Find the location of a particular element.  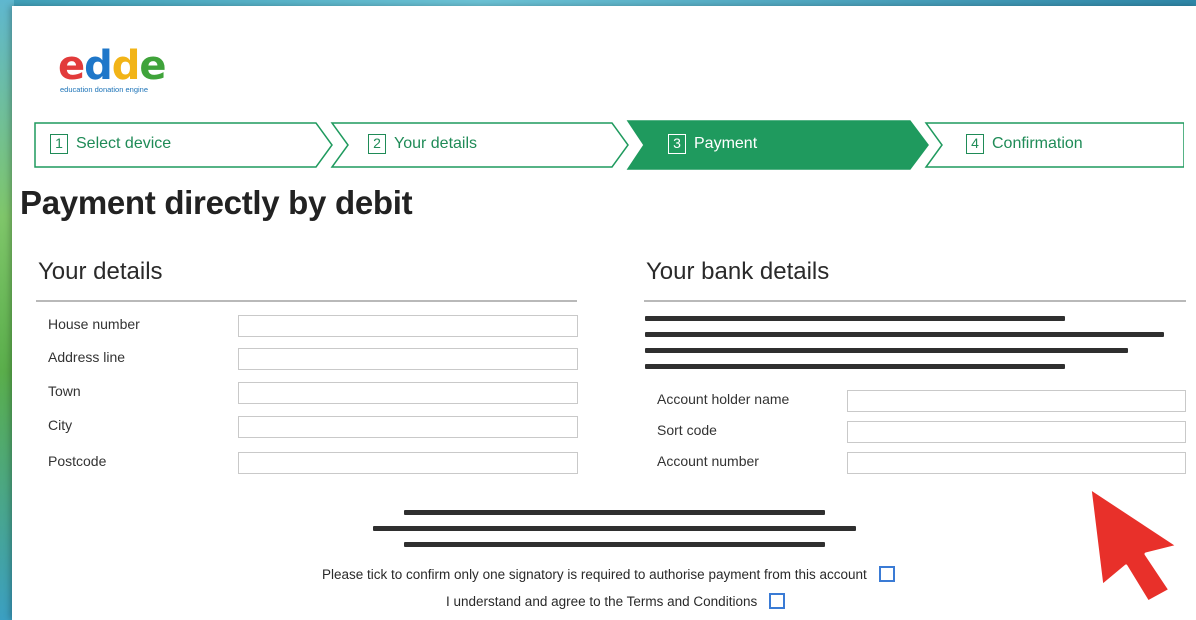

account-holder-input is located at coordinates (1016, 401).